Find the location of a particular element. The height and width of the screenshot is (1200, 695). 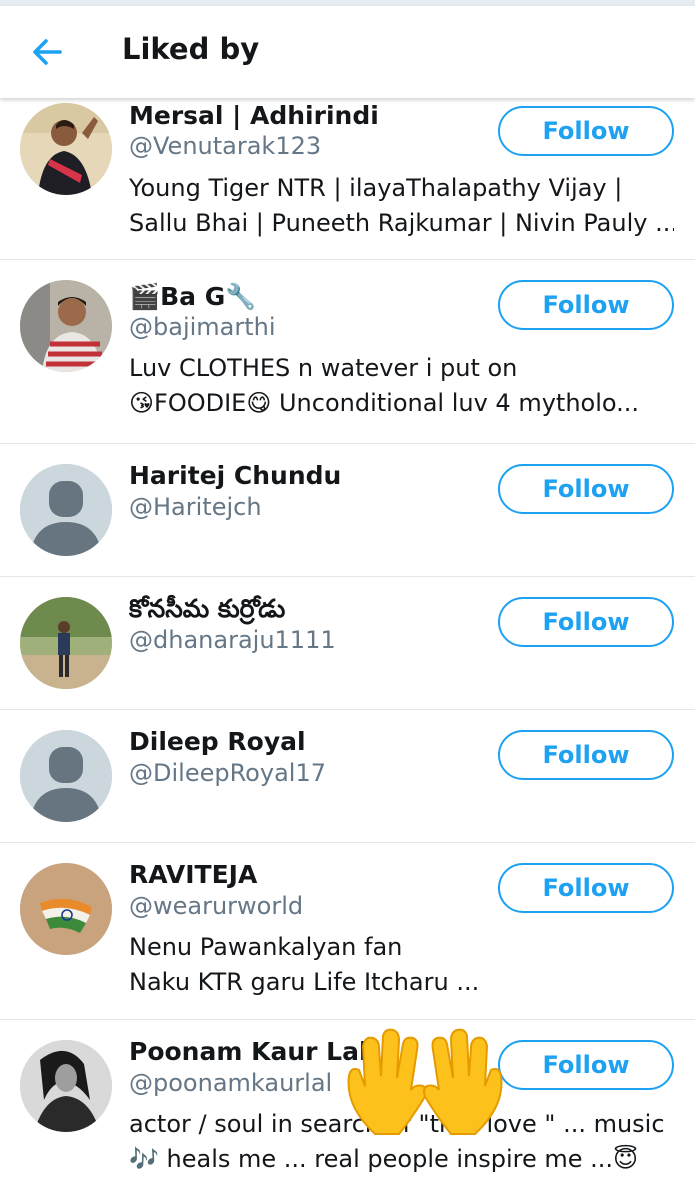

user-handle: @poonamkaurlal is located at coordinates (231, 1083).